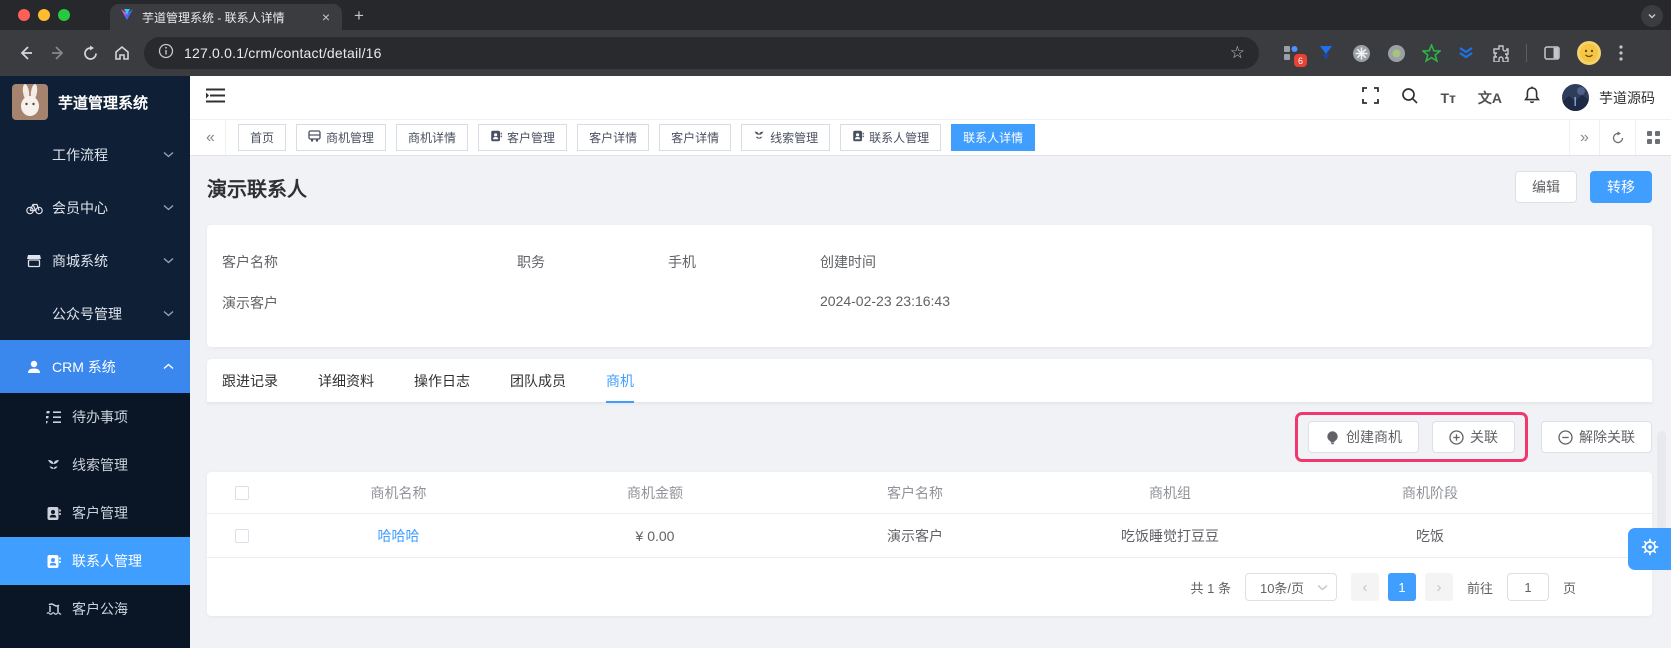 The height and width of the screenshot is (648, 1671). I want to click on info-value-customer: 演示客户, so click(250, 303).